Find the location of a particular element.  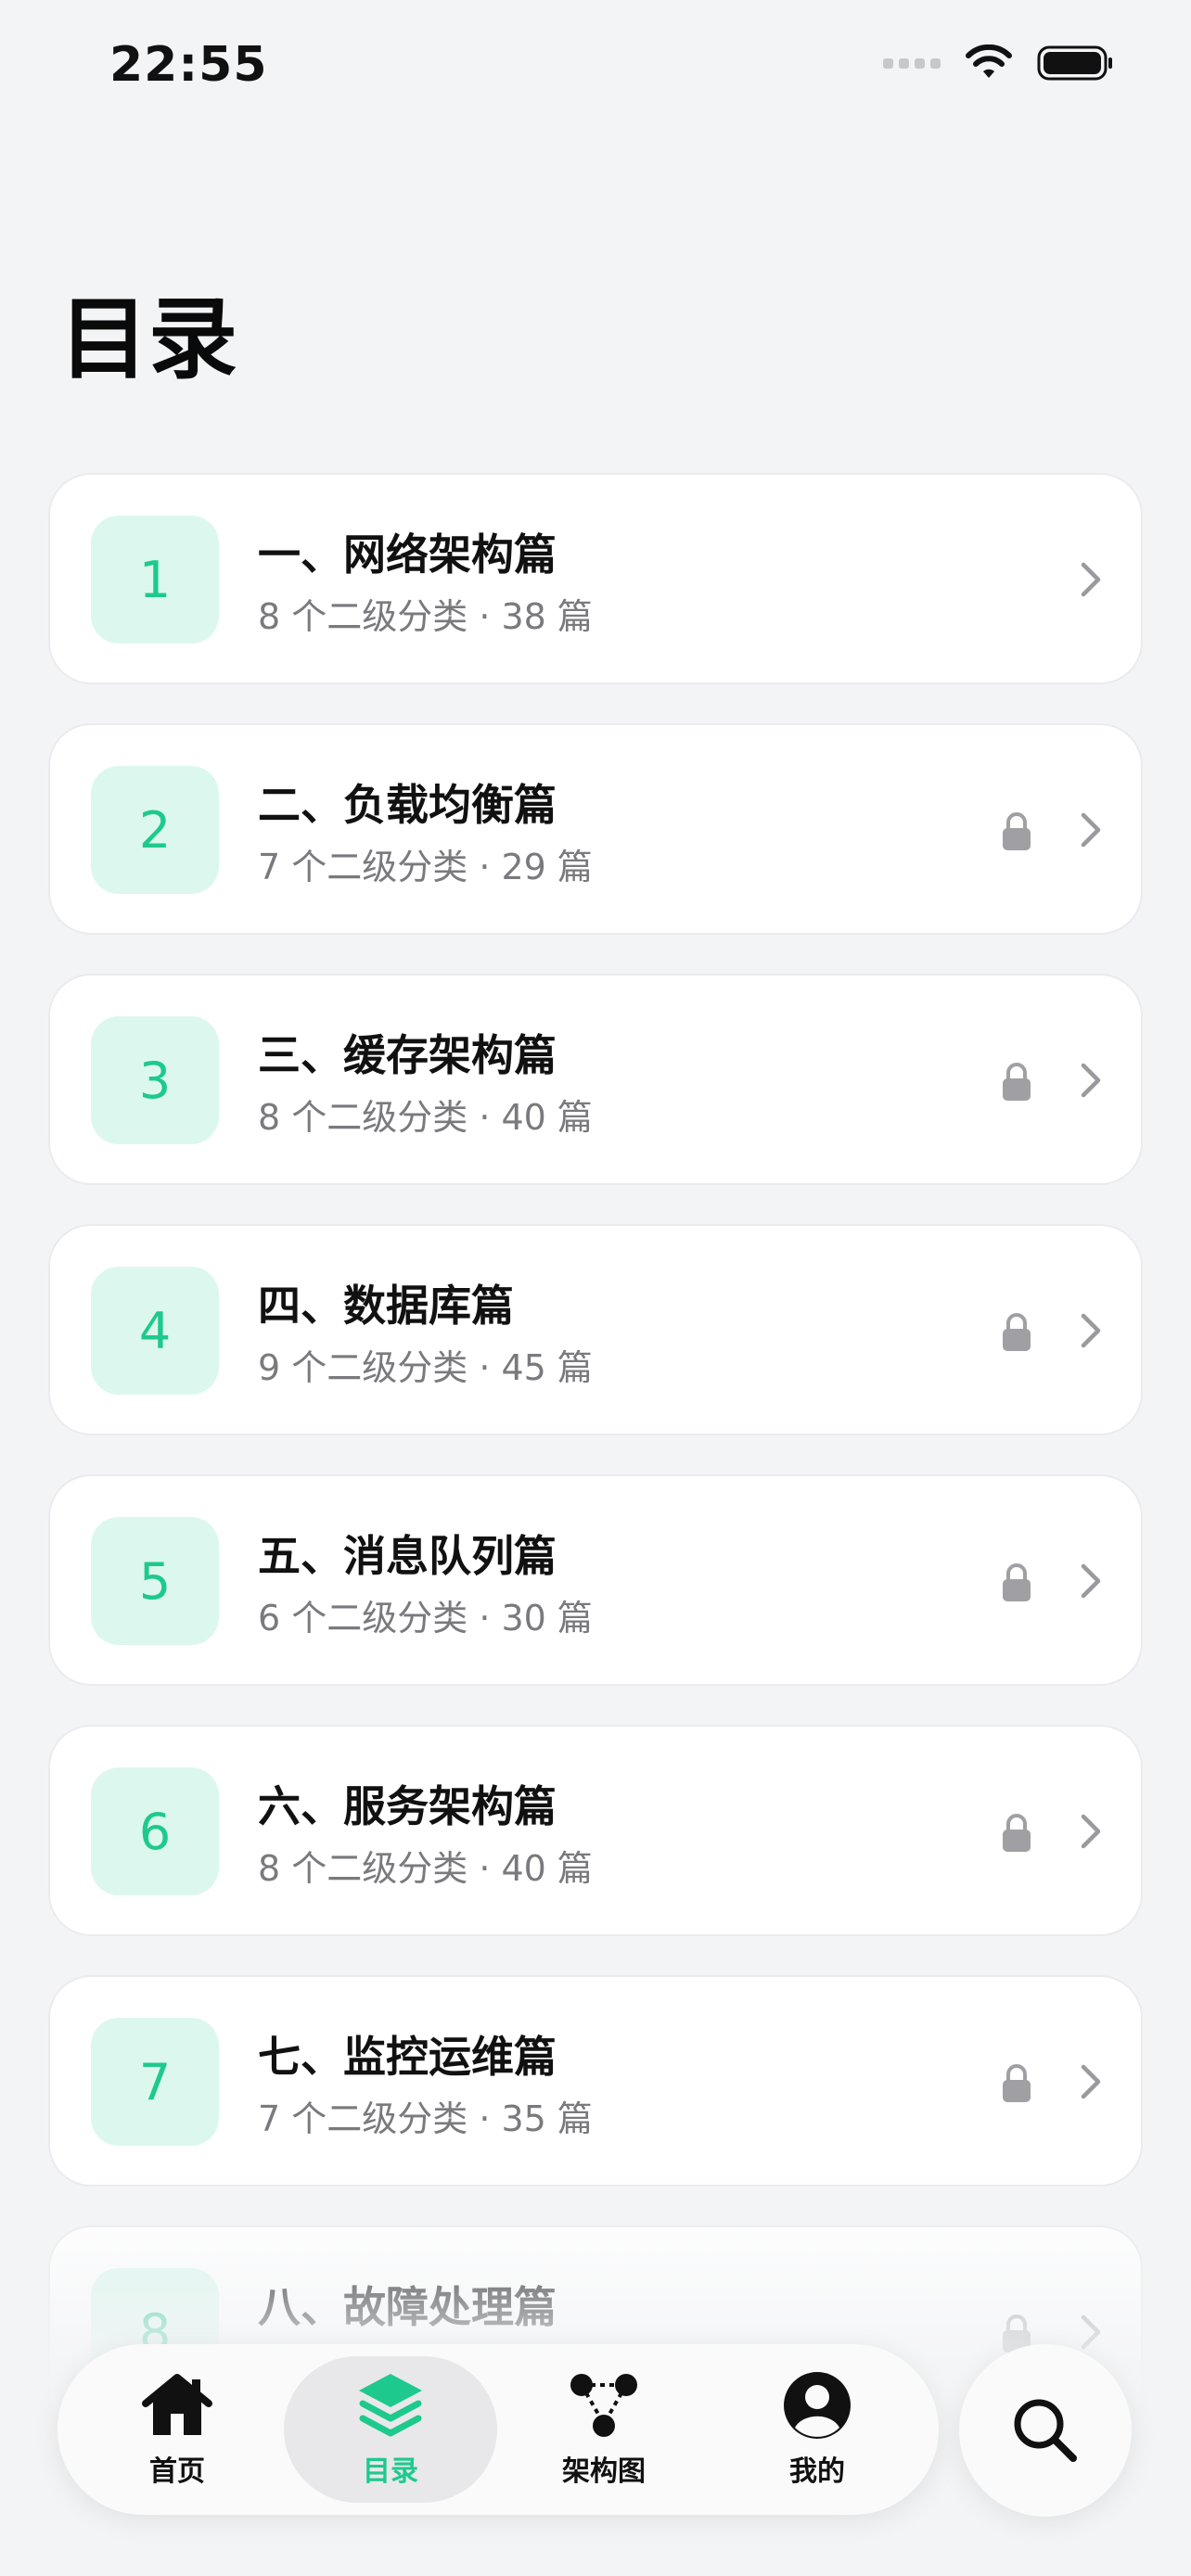

chapter-title: 三、缓存架构篇 is located at coordinates (407, 1055).